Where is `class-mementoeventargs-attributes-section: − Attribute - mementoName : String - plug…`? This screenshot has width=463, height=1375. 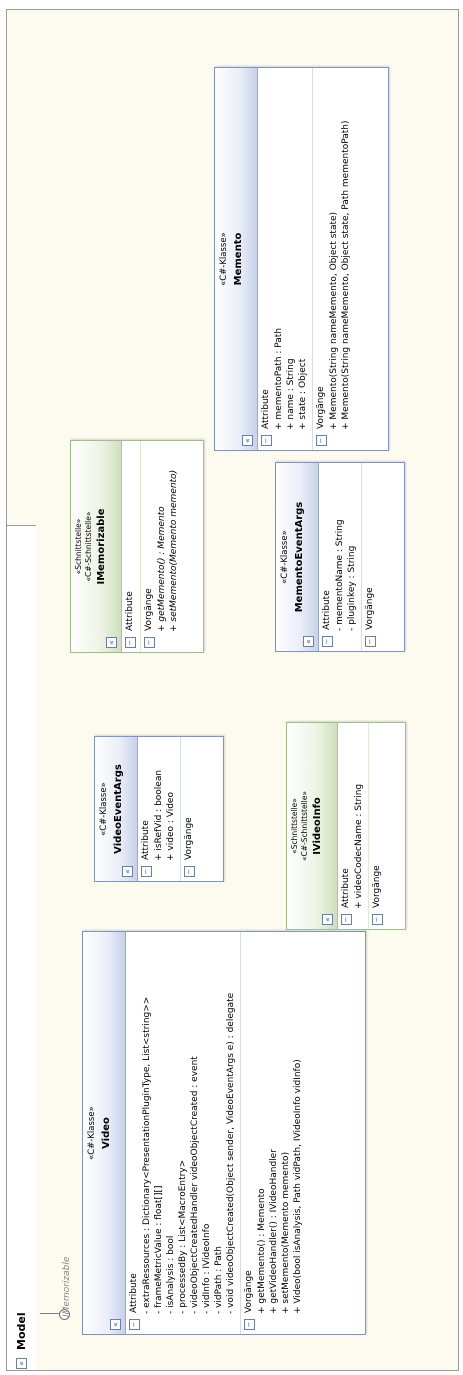
class-mementoeventargs-attributes-section: − Attribute - mementoName : String - plug… is located at coordinates (340, 557).